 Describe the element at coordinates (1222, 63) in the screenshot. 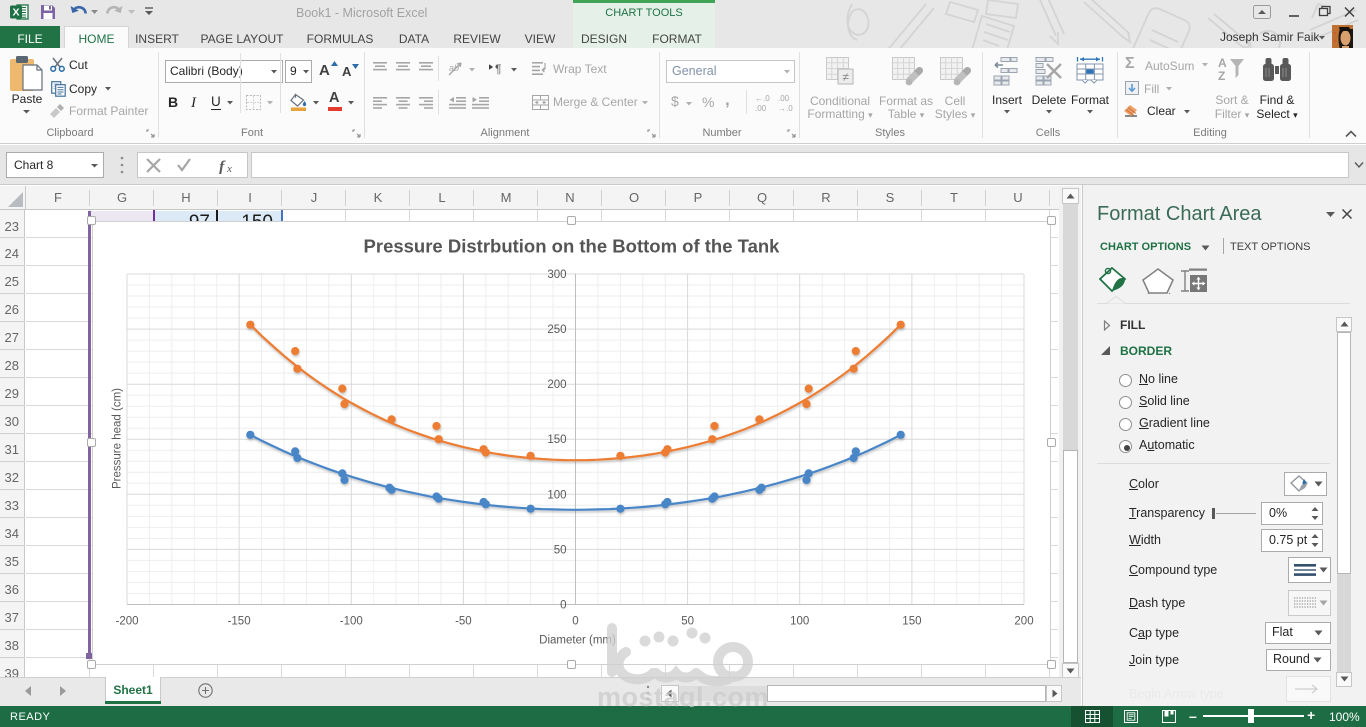

I see `svg-text: A` at that location.